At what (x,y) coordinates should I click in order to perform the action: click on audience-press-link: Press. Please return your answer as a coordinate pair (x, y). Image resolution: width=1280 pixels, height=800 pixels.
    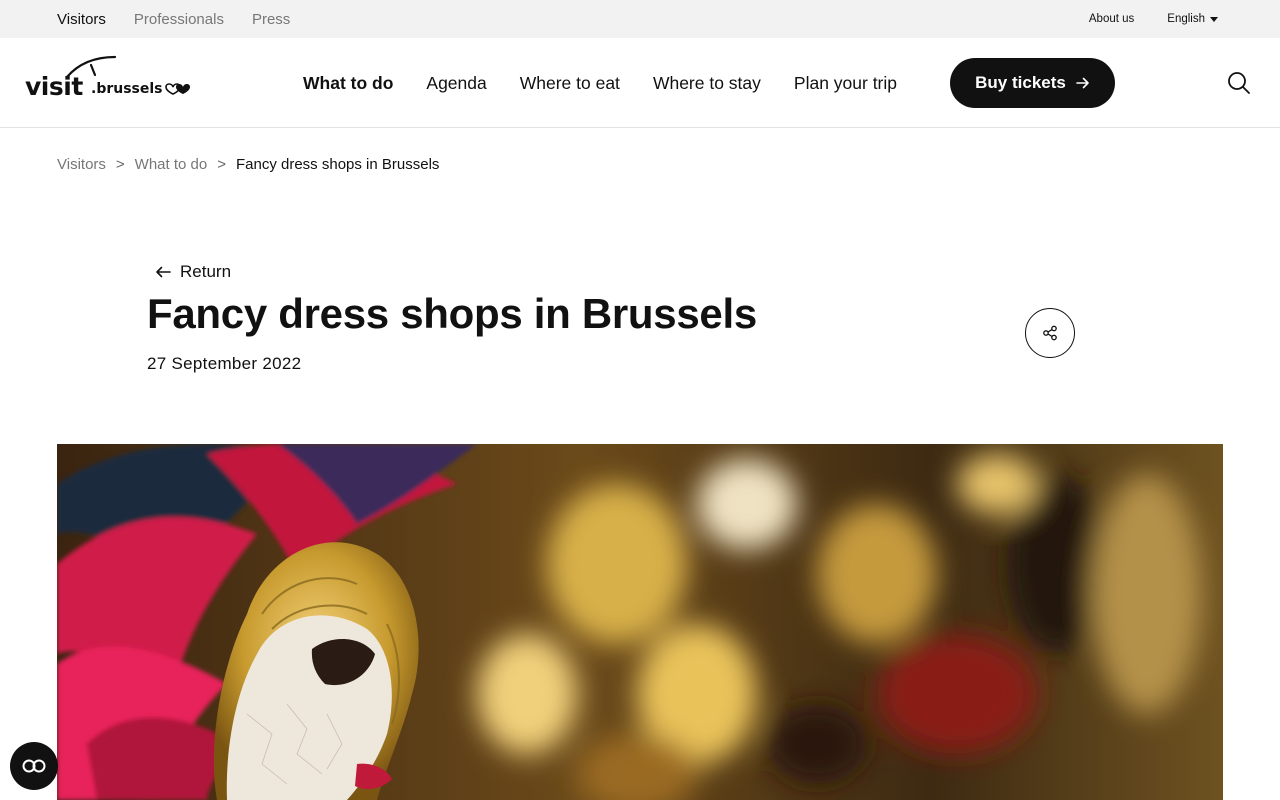
    Looking at the image, I should click on (271, 19).